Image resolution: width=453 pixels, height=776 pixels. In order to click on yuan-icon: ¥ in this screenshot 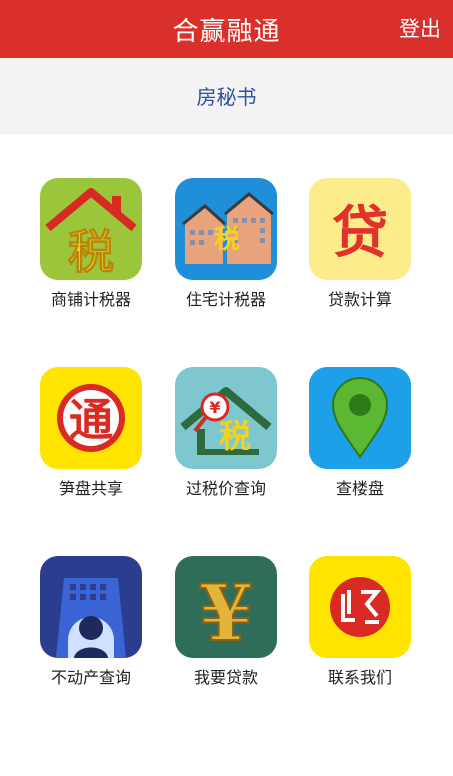, I will do `click(226, 607)`.